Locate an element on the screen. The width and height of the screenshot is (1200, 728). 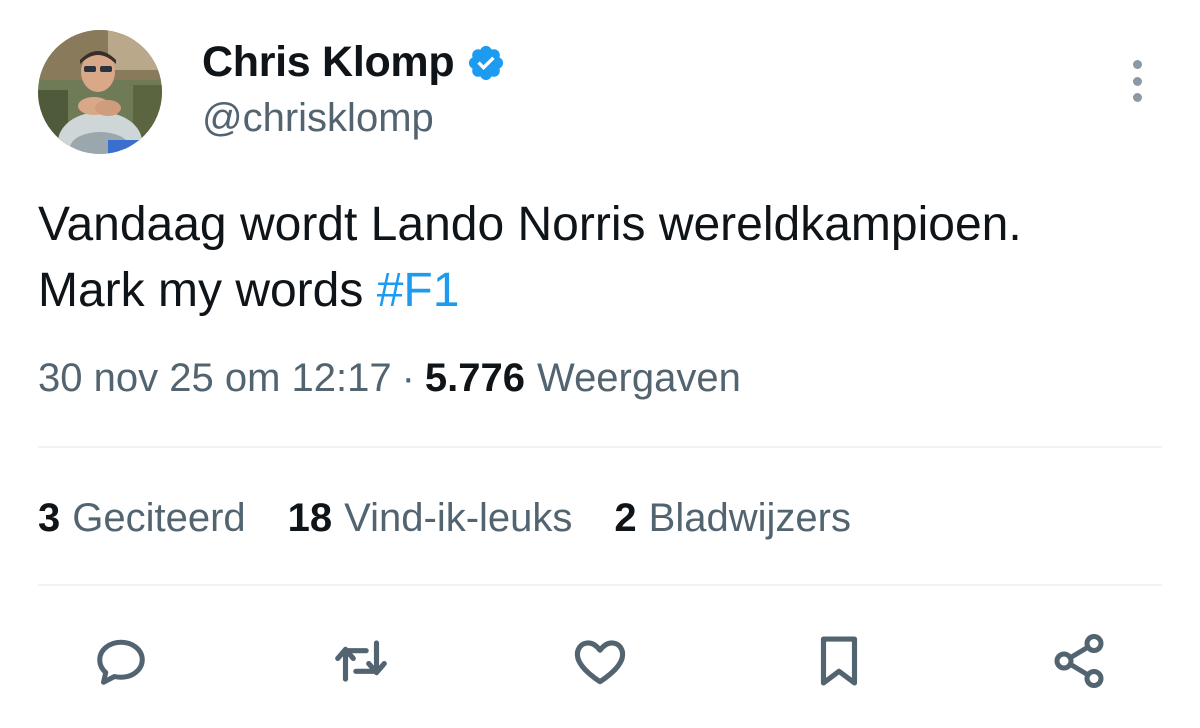
stat-count: 18 is located at coordinates (310, 518).